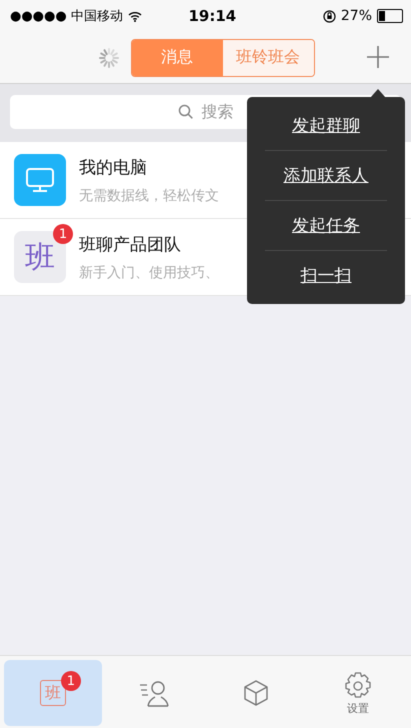  Describe the element at coordinates (53, 693) in the screenshot. I see `tab-bar-item: 班 1` at that location.